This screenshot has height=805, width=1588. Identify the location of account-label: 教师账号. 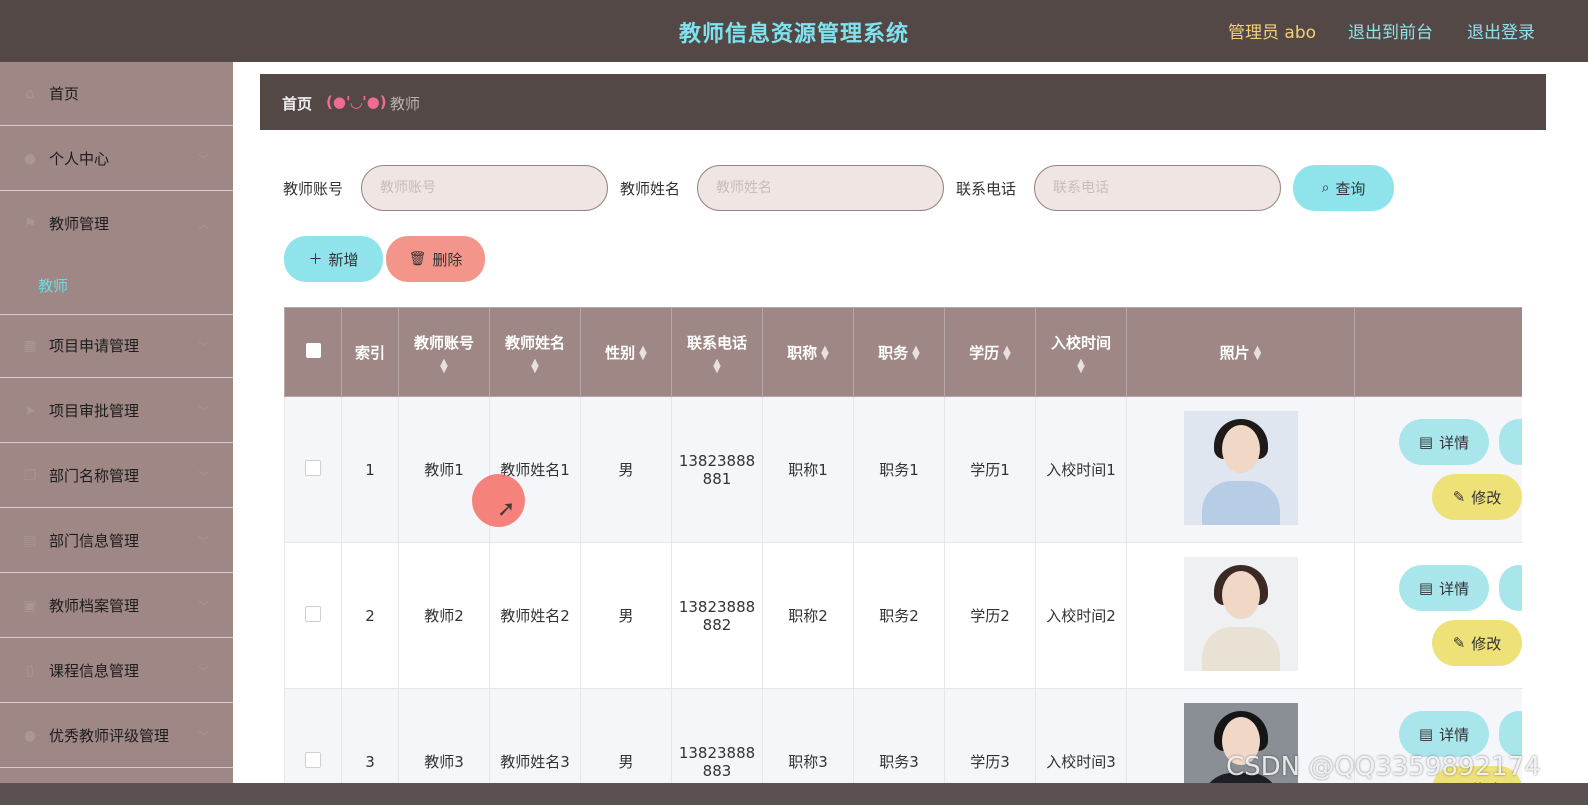
(313, 189).